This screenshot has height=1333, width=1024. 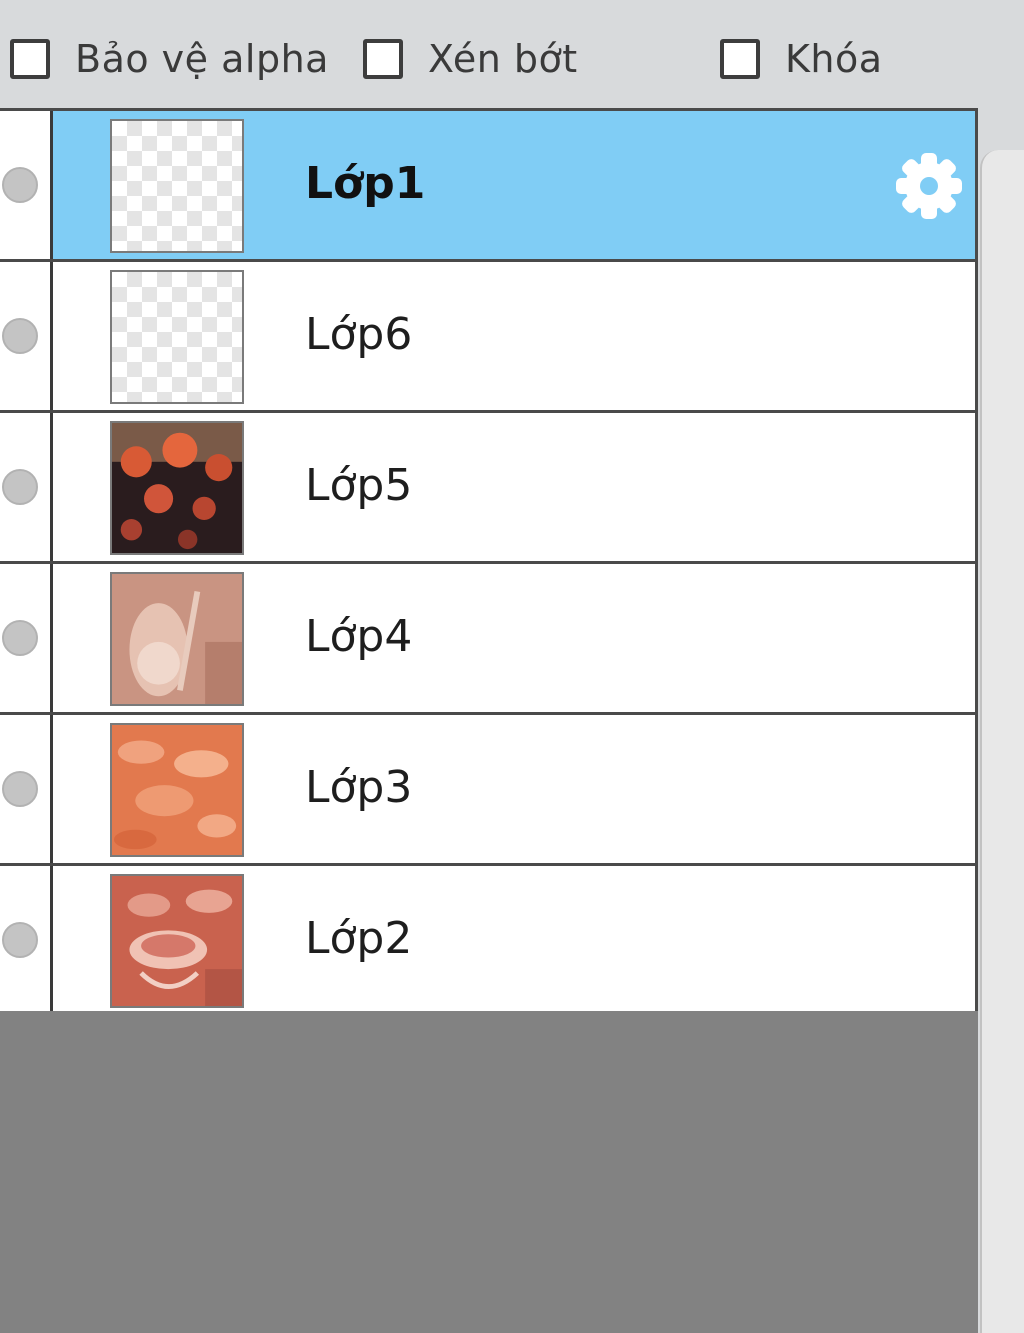 What do you see at coordinates (30, 59) in the screenshot?
I see `alpha-protect-checkbox` at bounding box center [30, 59].